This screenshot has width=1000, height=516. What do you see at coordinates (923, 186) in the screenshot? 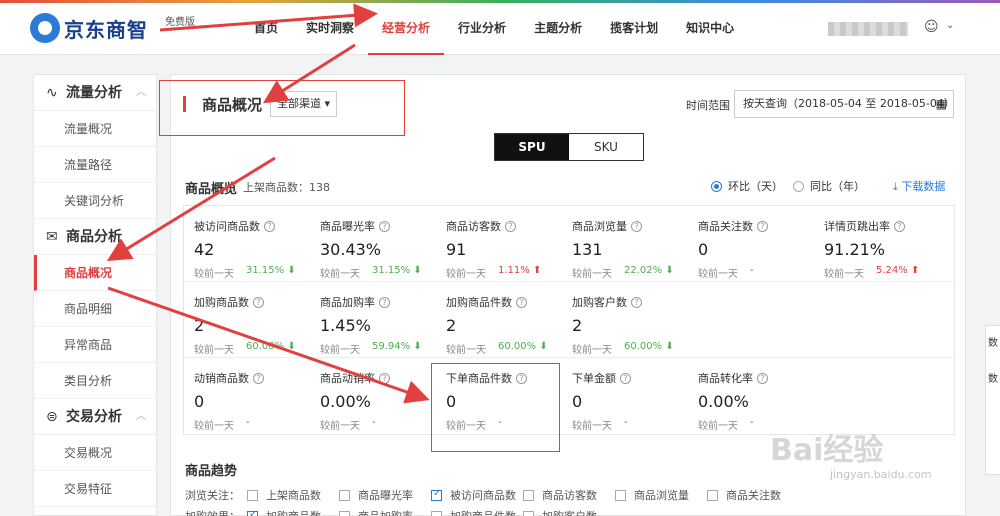
I see `download-label: 下载数据` at bounding box center [923, 186].